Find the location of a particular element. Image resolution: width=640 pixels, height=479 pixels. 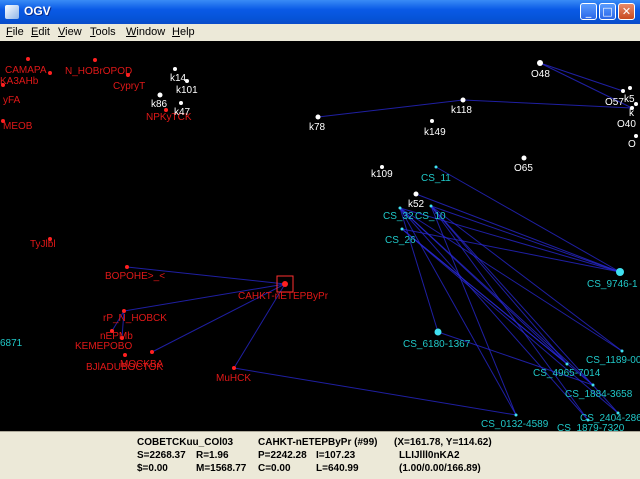

graph-node: k86 is located at coordinates (159, 101).